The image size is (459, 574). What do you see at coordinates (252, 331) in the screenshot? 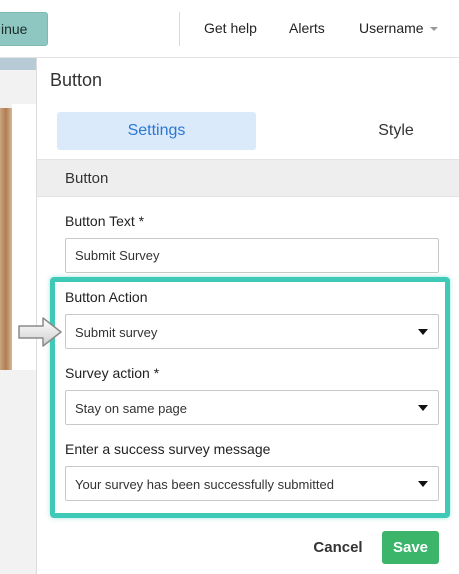
I see `button-action-select: Submit survey` at bounding box center [252, 331].